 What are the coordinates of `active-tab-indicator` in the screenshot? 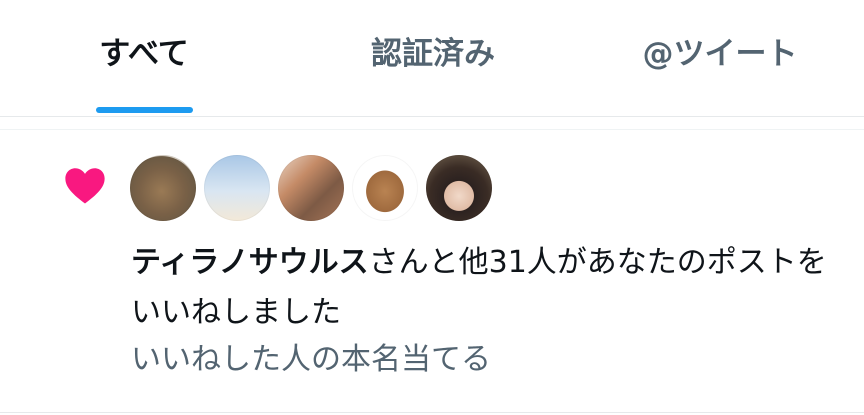 It's located at (144, 110).